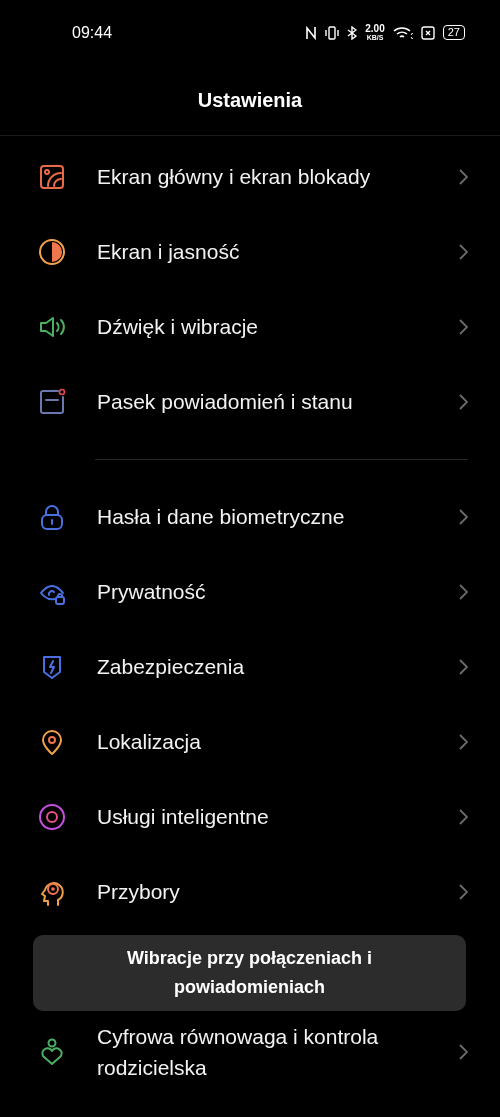 The image size is (500, 1117). I want to click on target-icon, so click(52, 816).